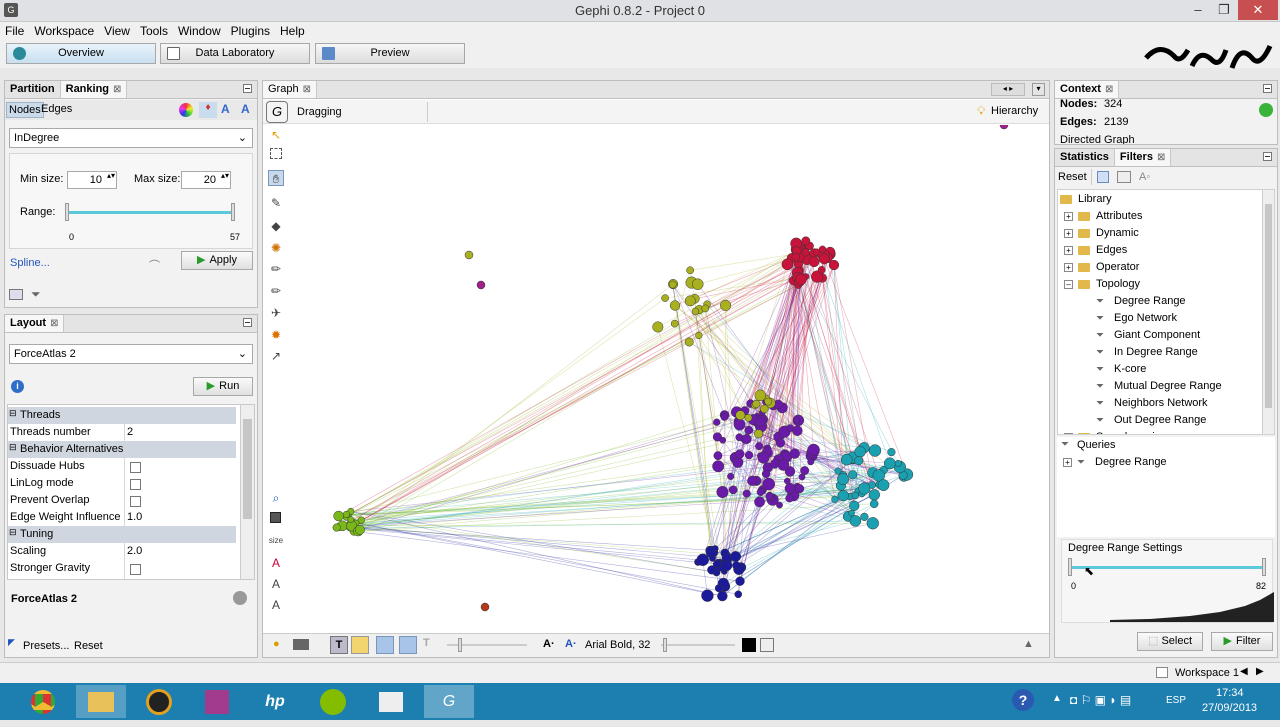 Image resolution: width=1280 pixels, height=727 pixels. What do you see at coordinates (1014, 111) in the screenshot?
I see `hierarchy-button: Hierarchy` at bounding box center [1014, 111].